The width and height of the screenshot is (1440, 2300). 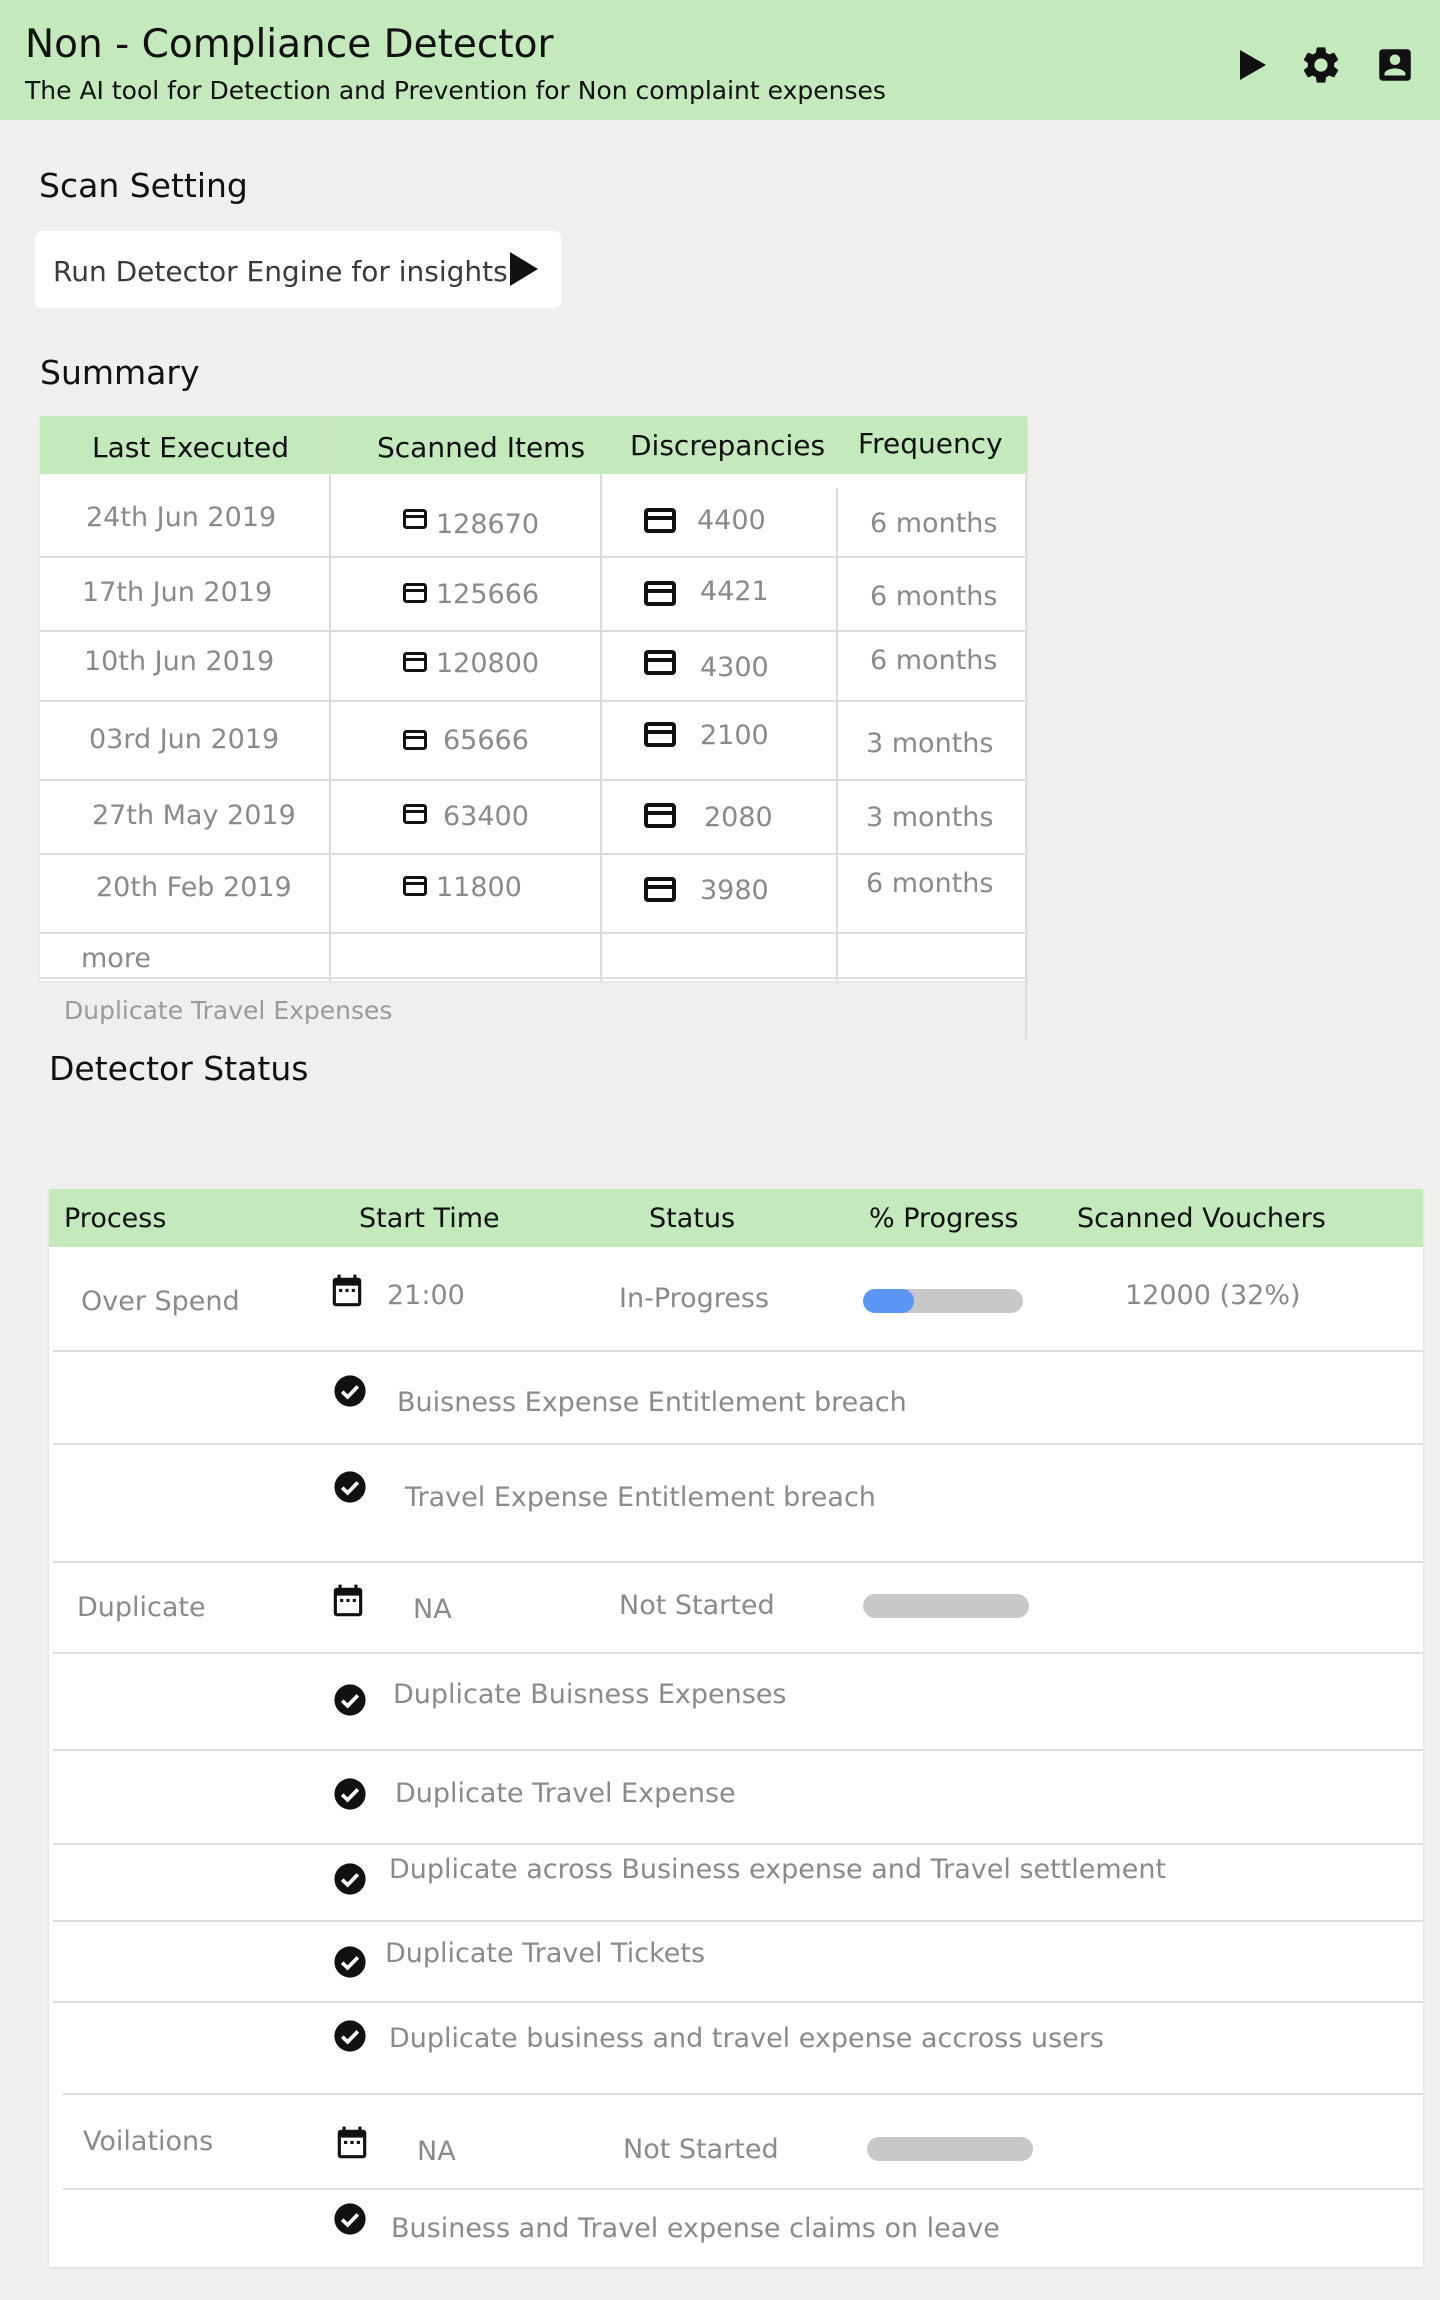 I want to click on summary-title: Summary, so click(x=120, y=372).